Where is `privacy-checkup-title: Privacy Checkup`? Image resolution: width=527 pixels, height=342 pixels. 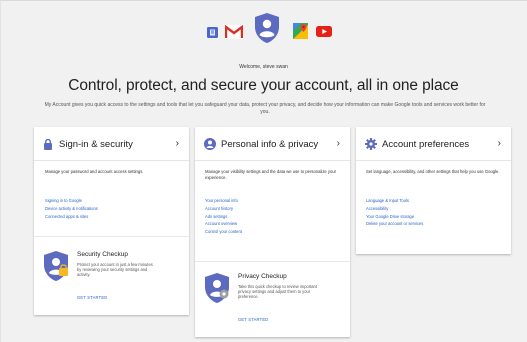
privacy-checkup-title: Privacy Checkup is located at coordinates (262, 276).